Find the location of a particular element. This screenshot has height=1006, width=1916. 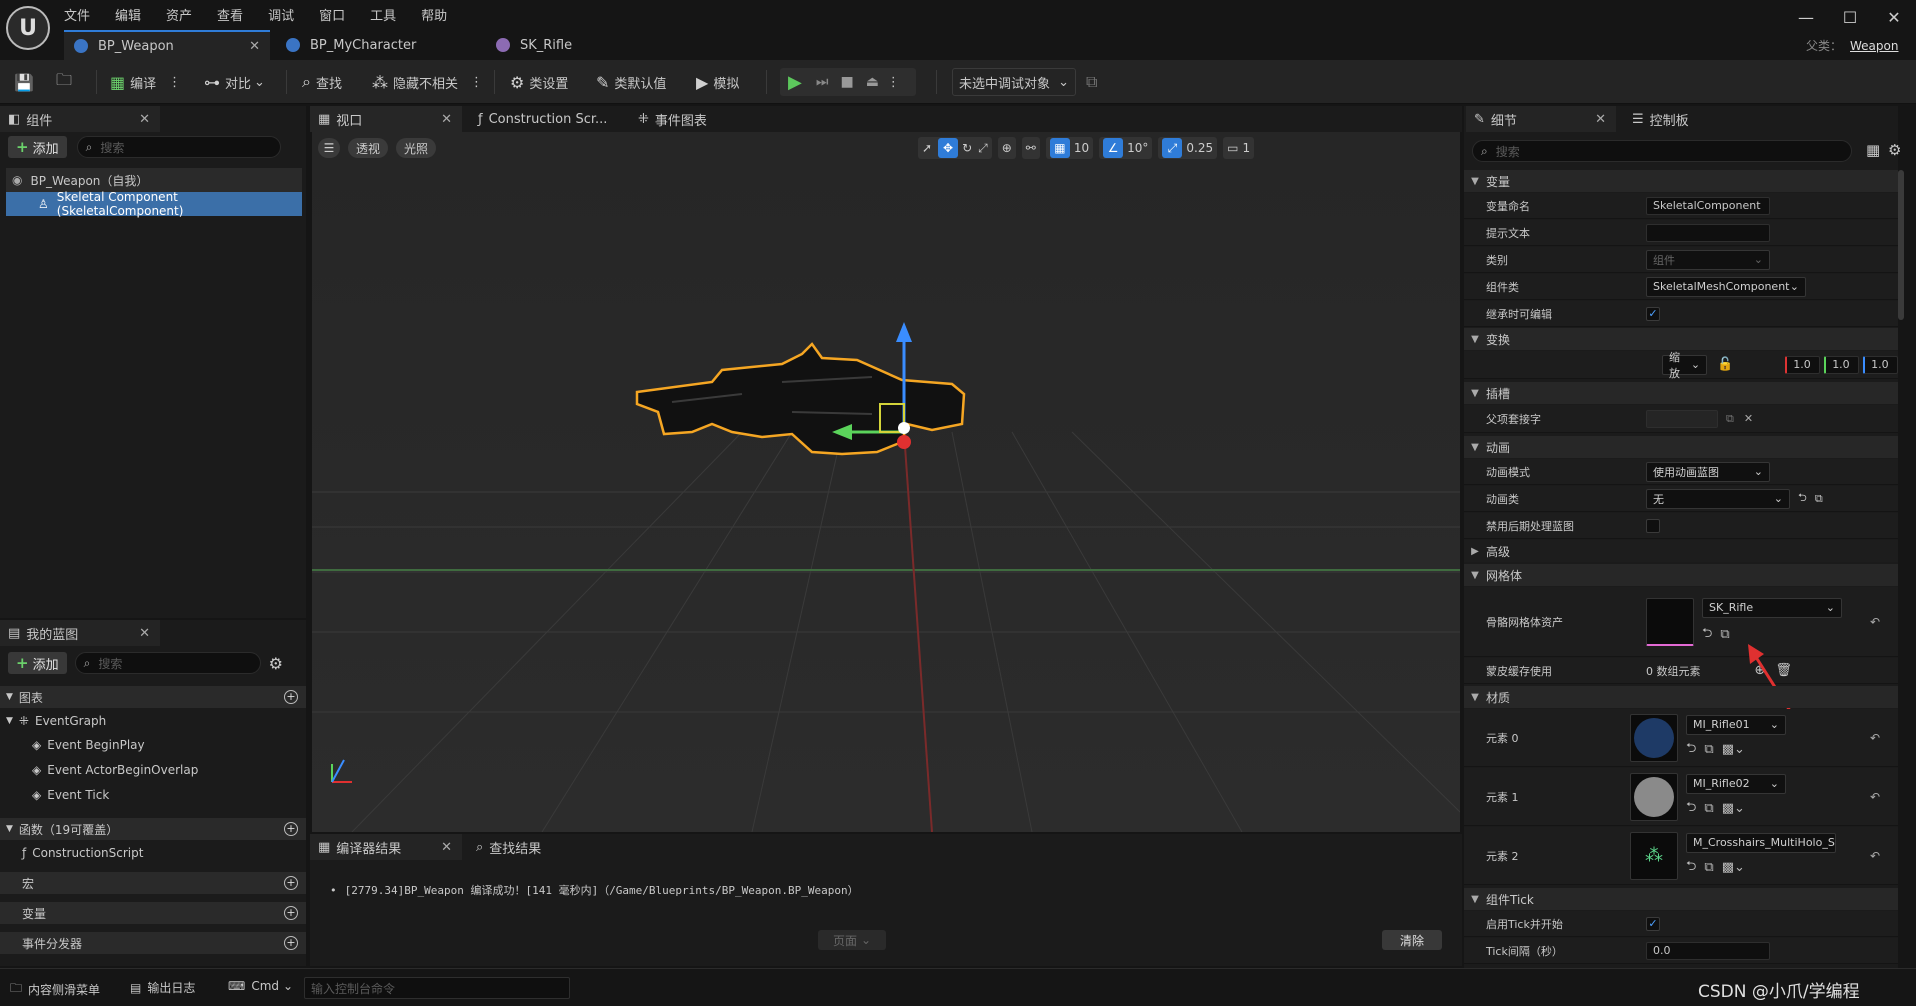

diff-button: ⊶ 对比 ⌄ is located at coordinates (234, 82).